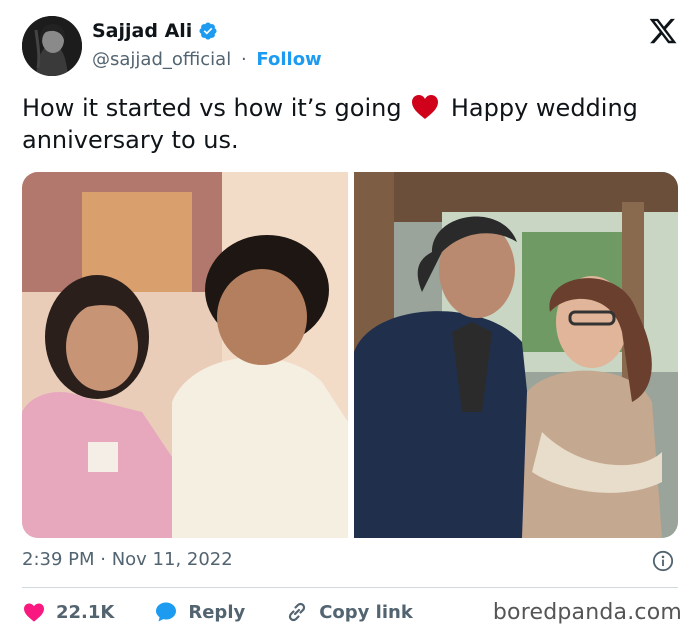 The width and height of the screenshot is (700, 640). Describe the element at coordinates (663, 561) in the screenshot. I see `info-icon` at that location.